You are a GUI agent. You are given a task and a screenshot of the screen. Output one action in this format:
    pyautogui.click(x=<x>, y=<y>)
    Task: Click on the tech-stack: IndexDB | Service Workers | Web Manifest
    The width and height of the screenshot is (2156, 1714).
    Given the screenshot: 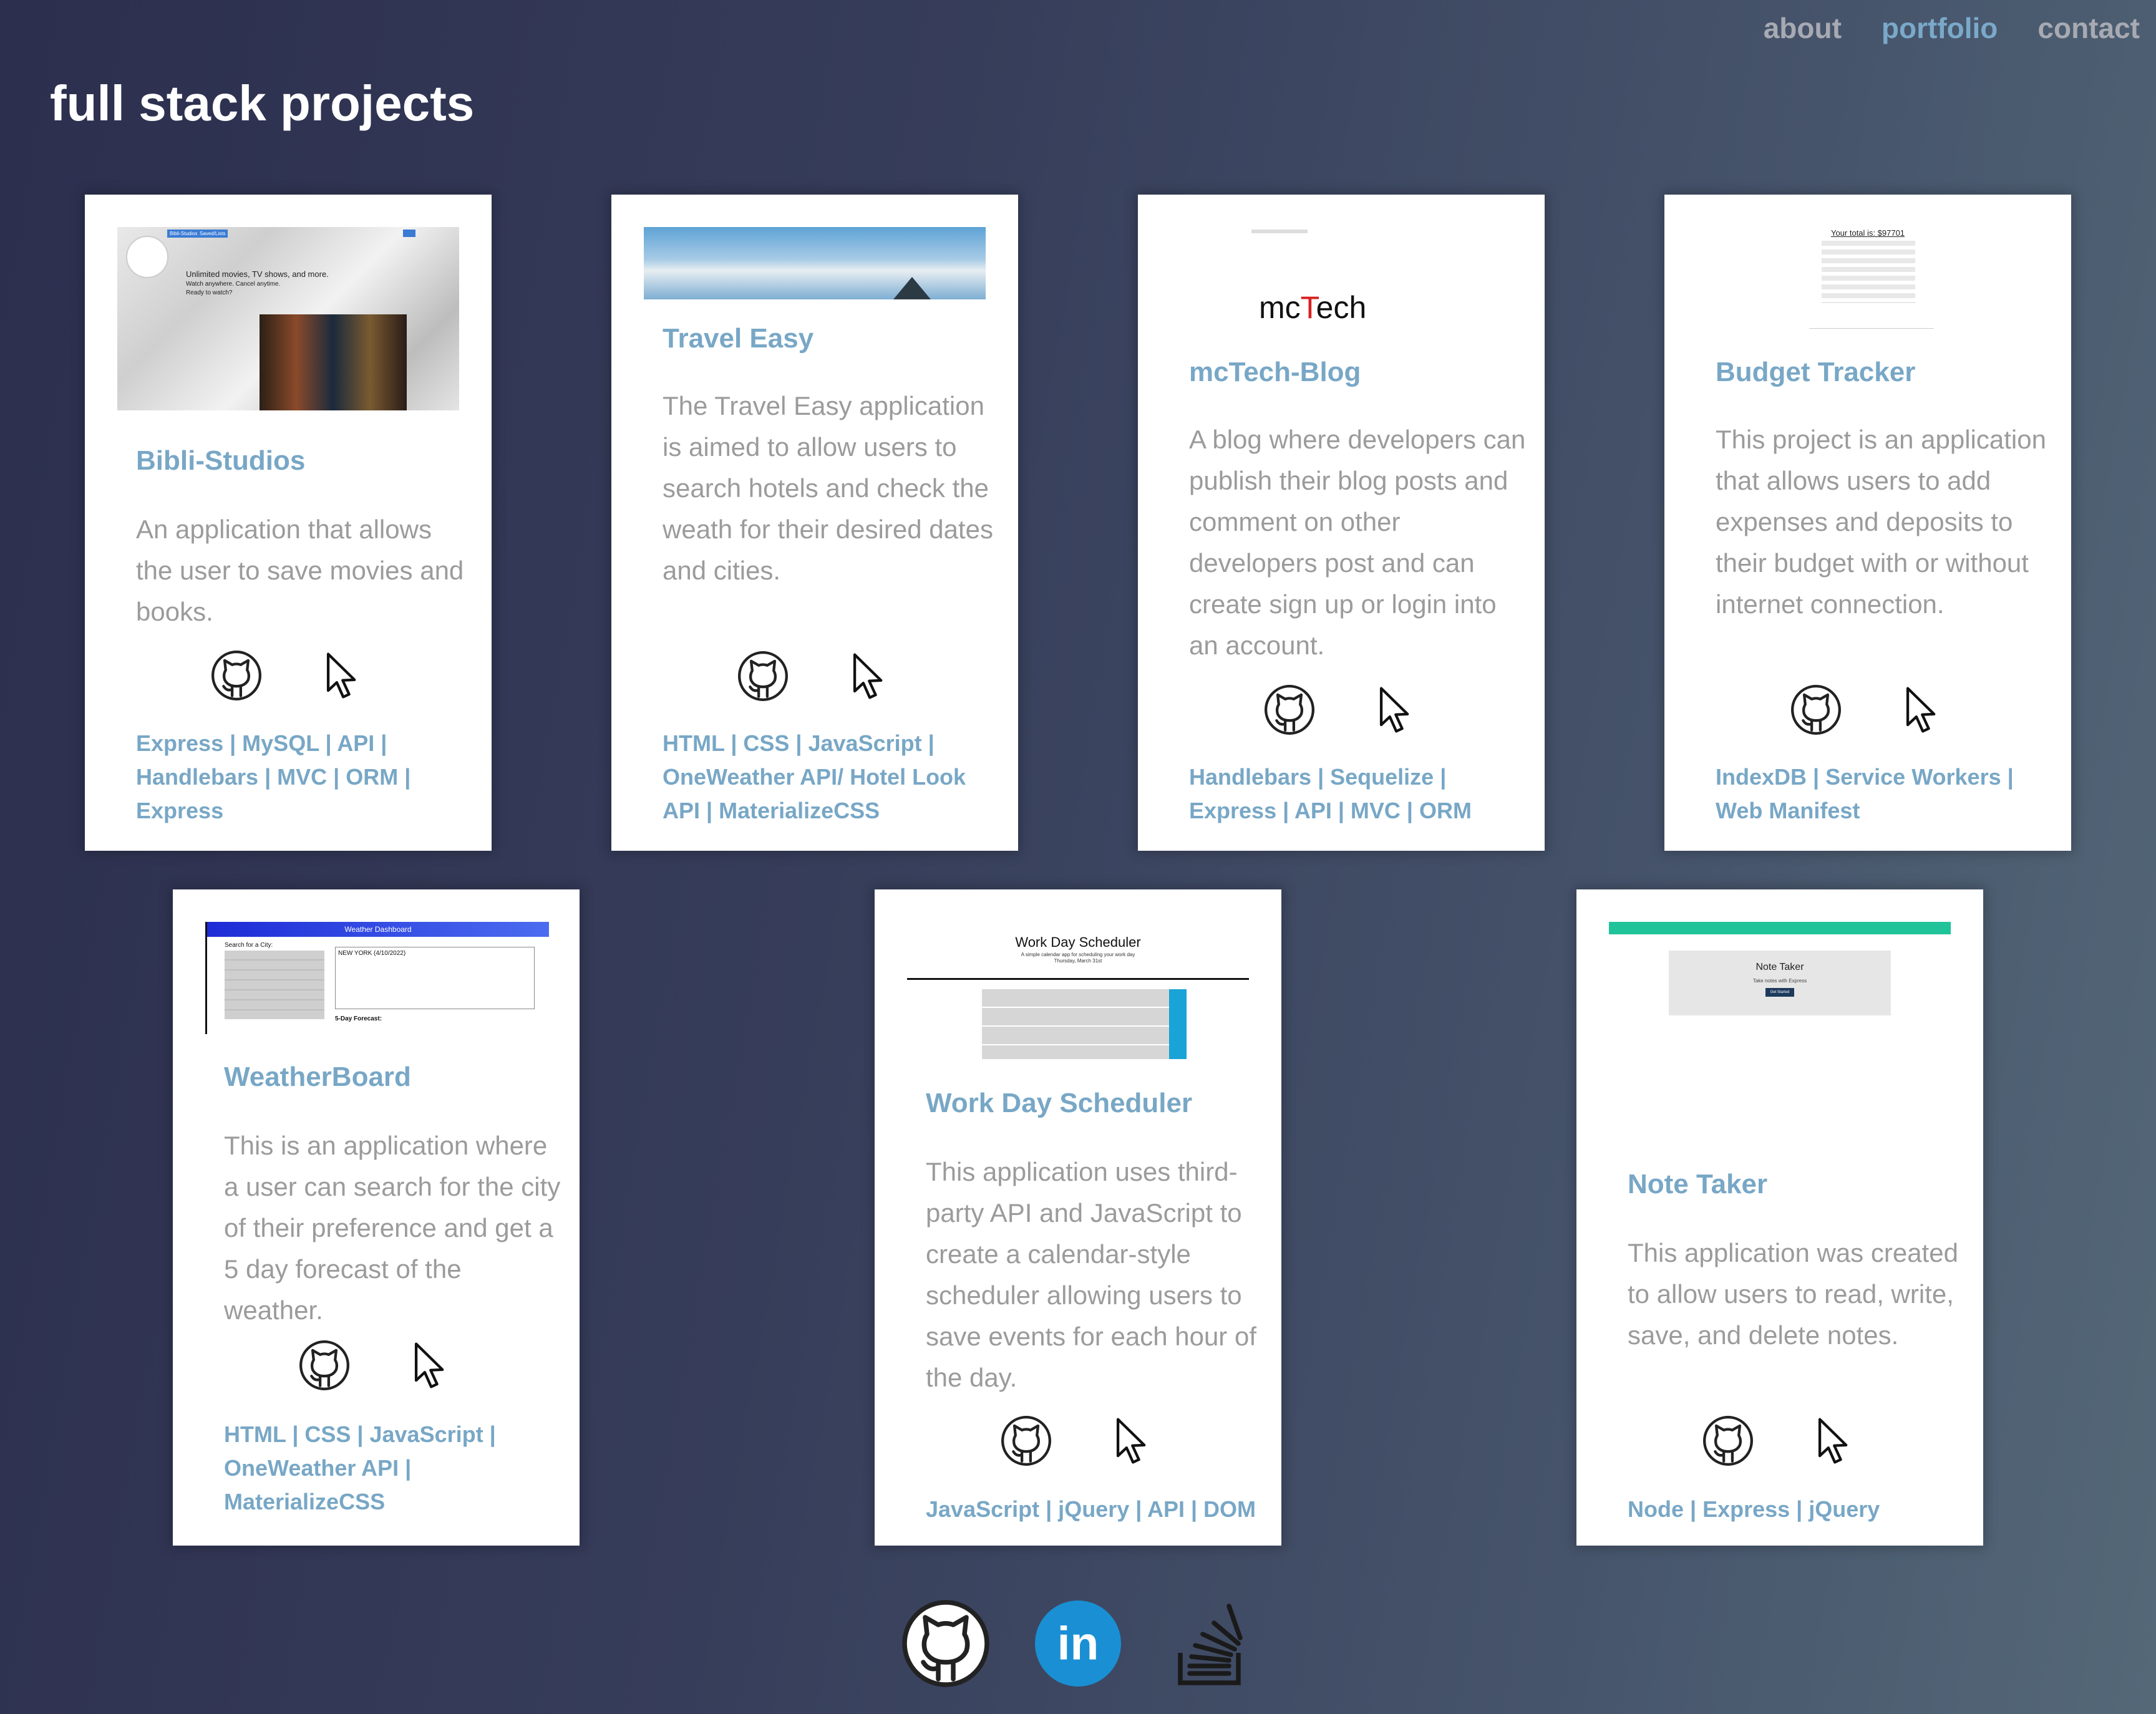 What is the action you would take?
    pyautogui.click(x=1884, y=794)
    